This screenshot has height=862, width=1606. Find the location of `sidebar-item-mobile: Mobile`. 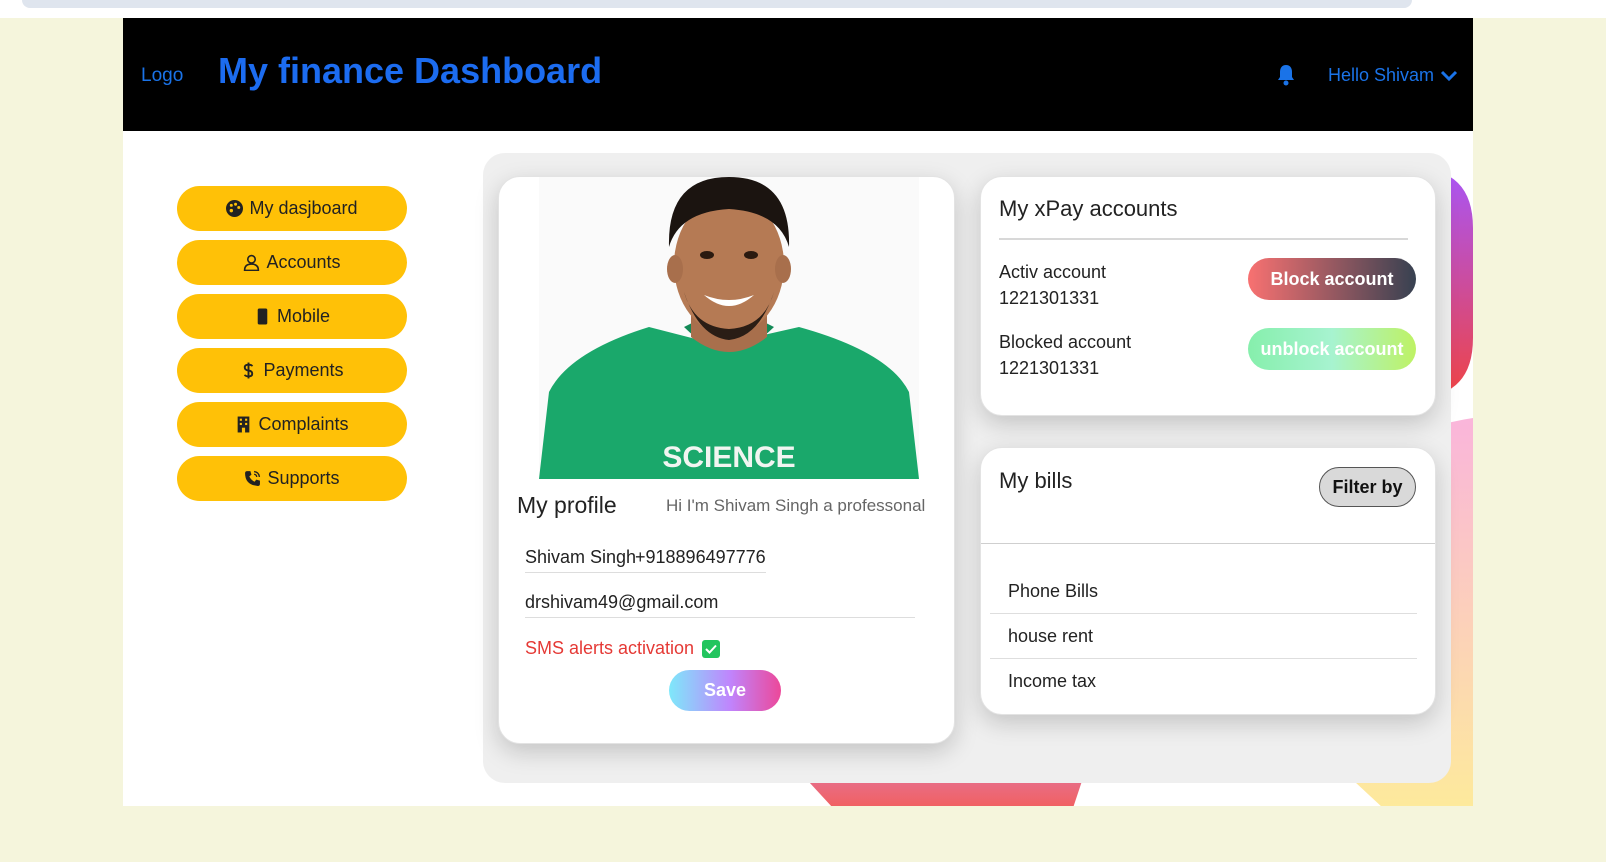

sidebar-item-mobile: Mobile is located at coordinates (292, 316).